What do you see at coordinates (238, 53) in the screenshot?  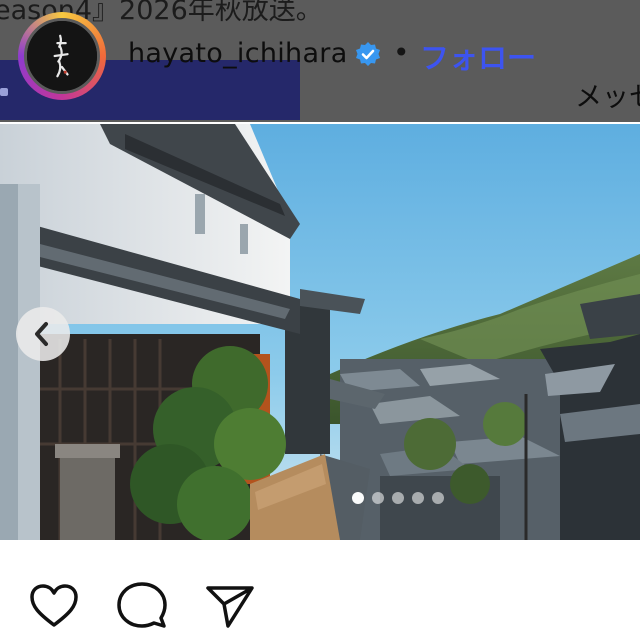 I see `username: hayato_ichihara` at bounding box center [238, 53].